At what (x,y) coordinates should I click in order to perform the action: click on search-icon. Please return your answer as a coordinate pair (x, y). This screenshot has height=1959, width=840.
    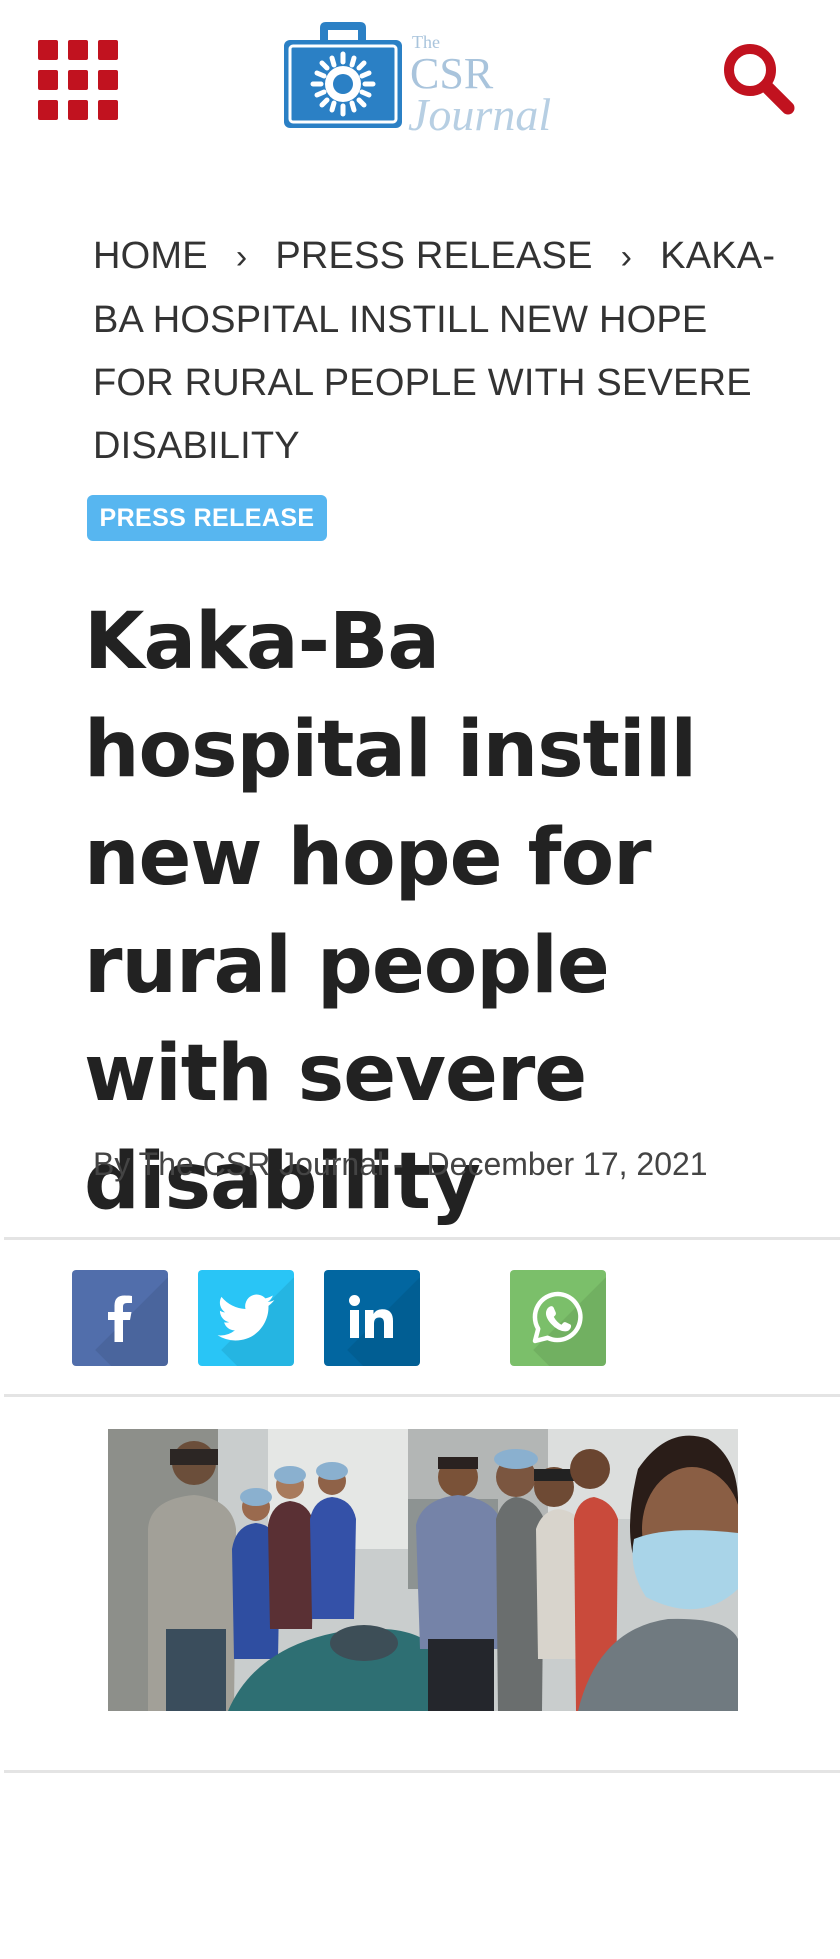
    Looking at the image, I should click on (758, 78).